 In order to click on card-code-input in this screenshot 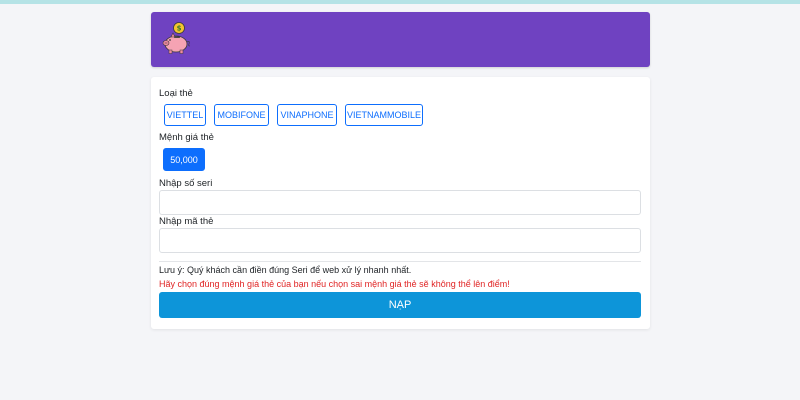, I will do `click(400, 240)`.